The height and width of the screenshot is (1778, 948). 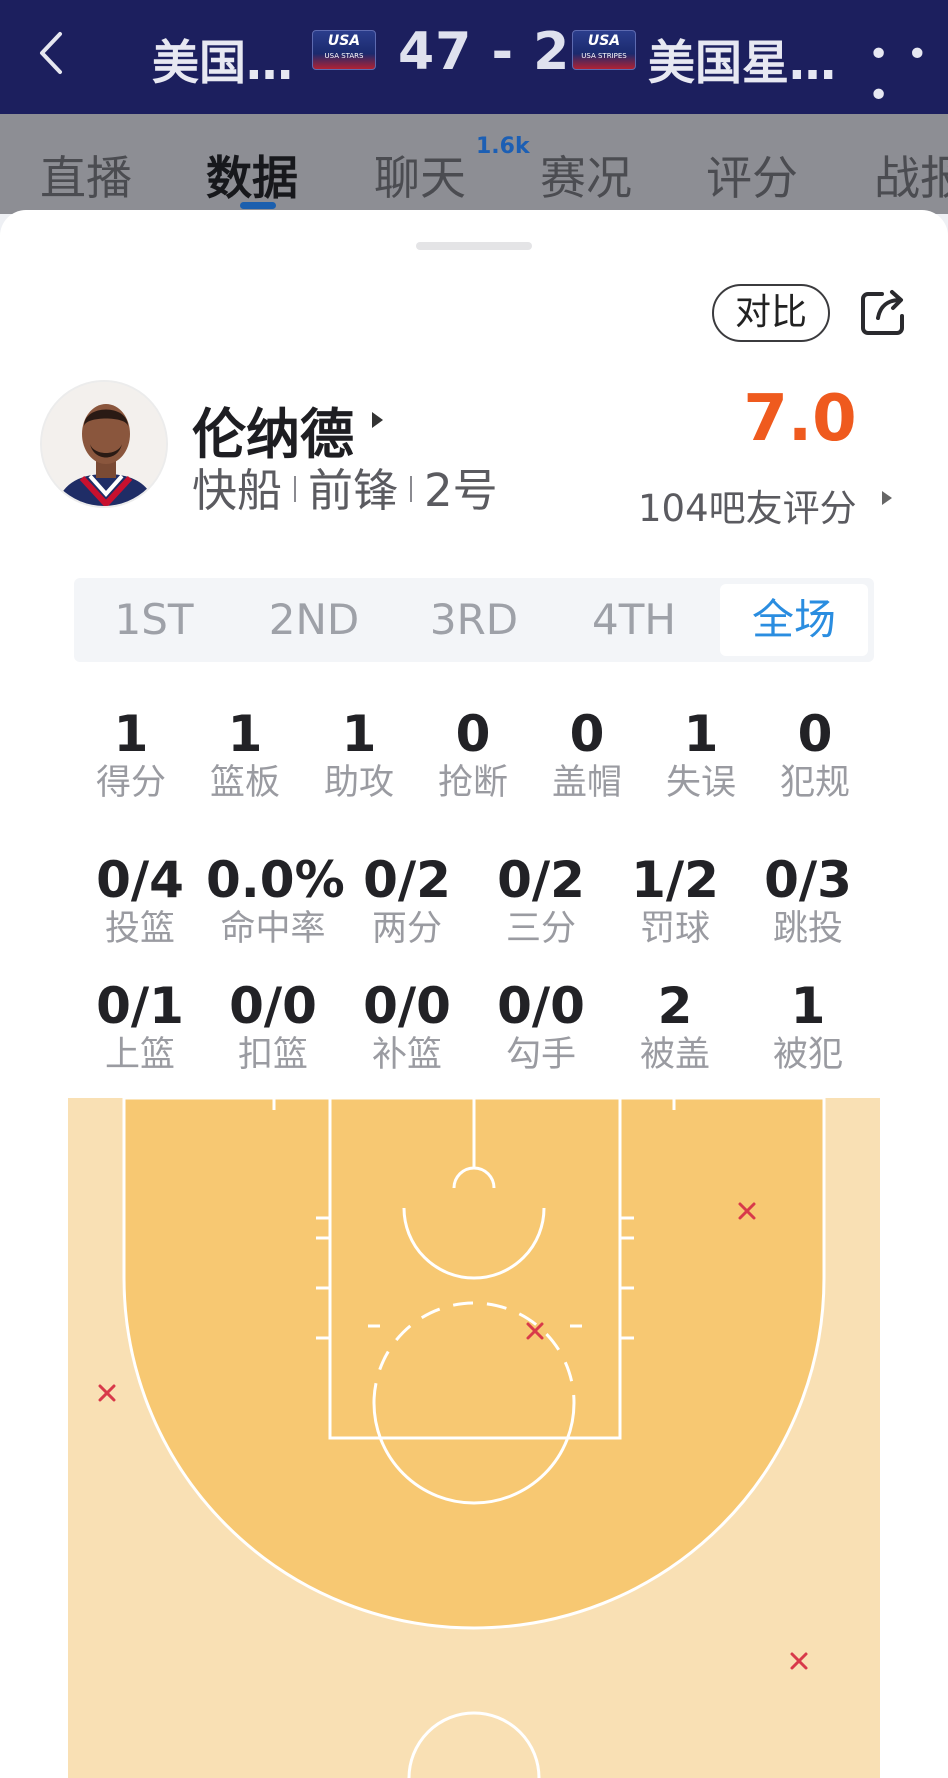 I want to click on tab-game-status: 赛况, so click(x=586, y=175).